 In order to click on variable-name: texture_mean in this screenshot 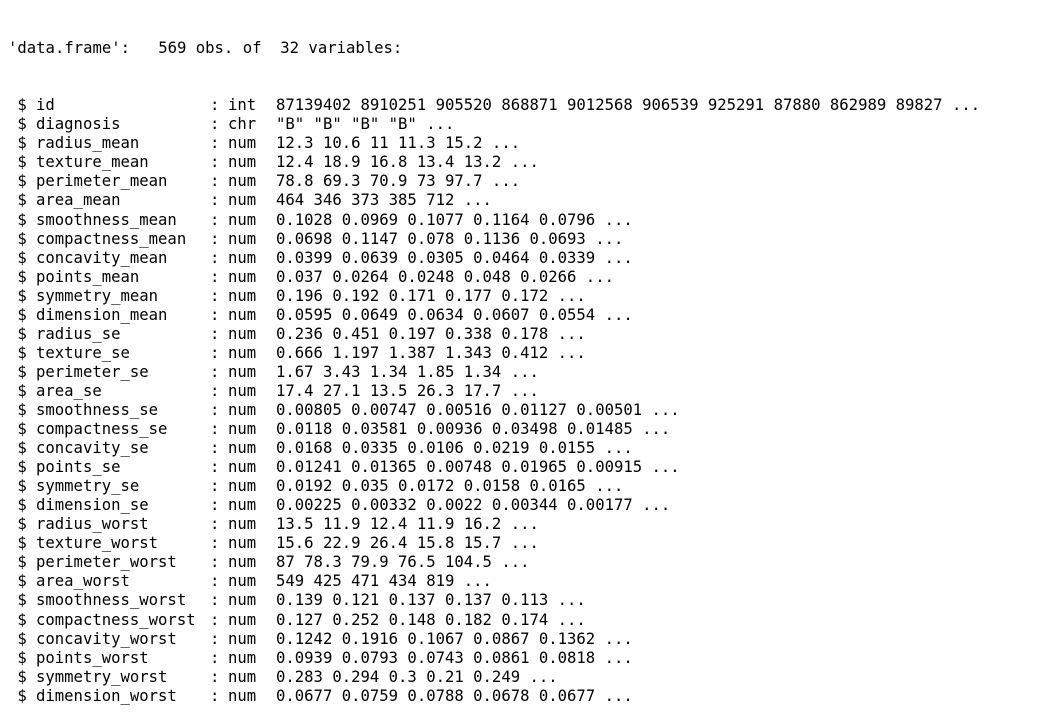, I will do `click(92, 162)`.